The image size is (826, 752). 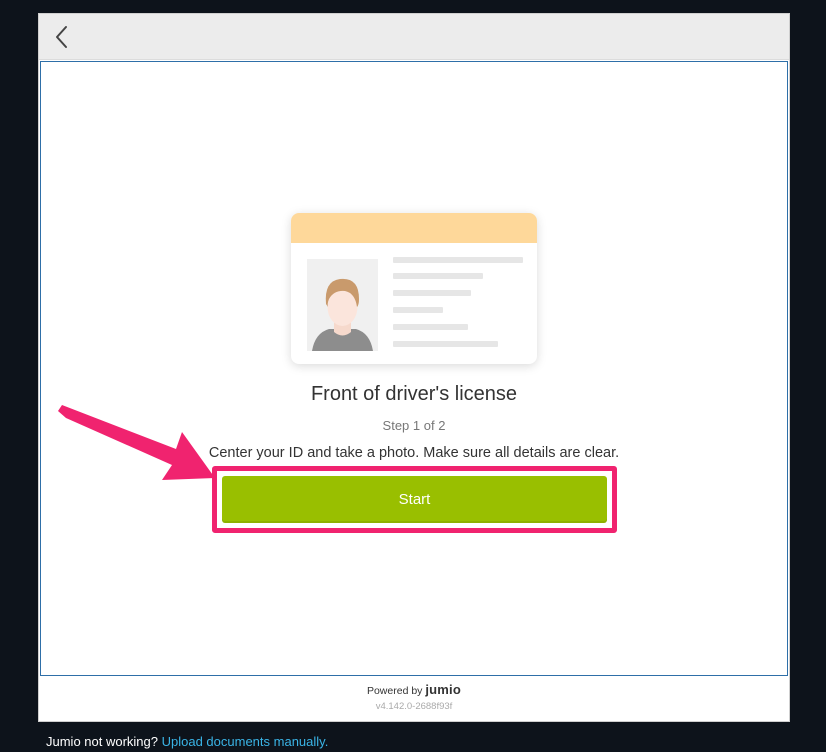 I want to click on chevron-left-icon, so click(x=61, y=37).